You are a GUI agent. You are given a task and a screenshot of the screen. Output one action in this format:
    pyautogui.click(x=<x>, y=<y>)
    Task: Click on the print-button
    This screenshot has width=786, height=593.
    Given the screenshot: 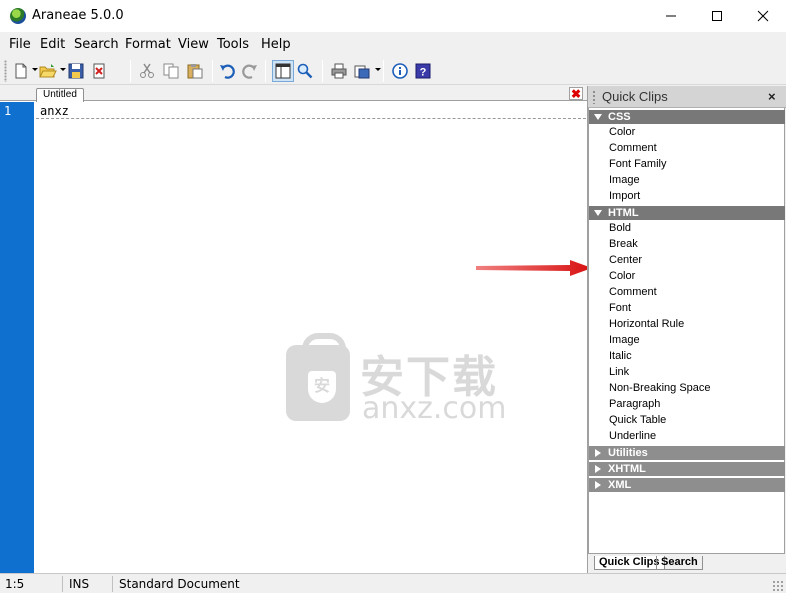 What is the action you would take?
    pyautogui.click(x=339, y=71)
    